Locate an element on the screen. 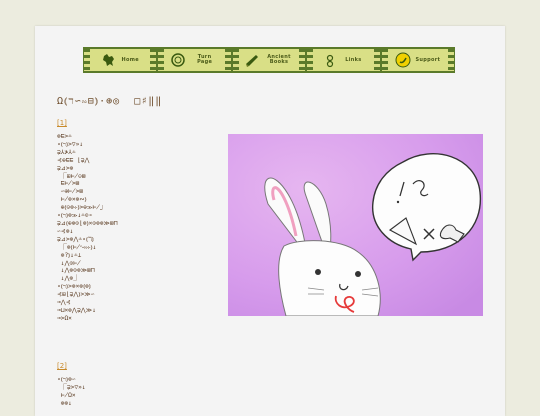 This screenshot has width=540, height=416. nav-ancient-books: Ancient Books is located at coordinates (269, 60).